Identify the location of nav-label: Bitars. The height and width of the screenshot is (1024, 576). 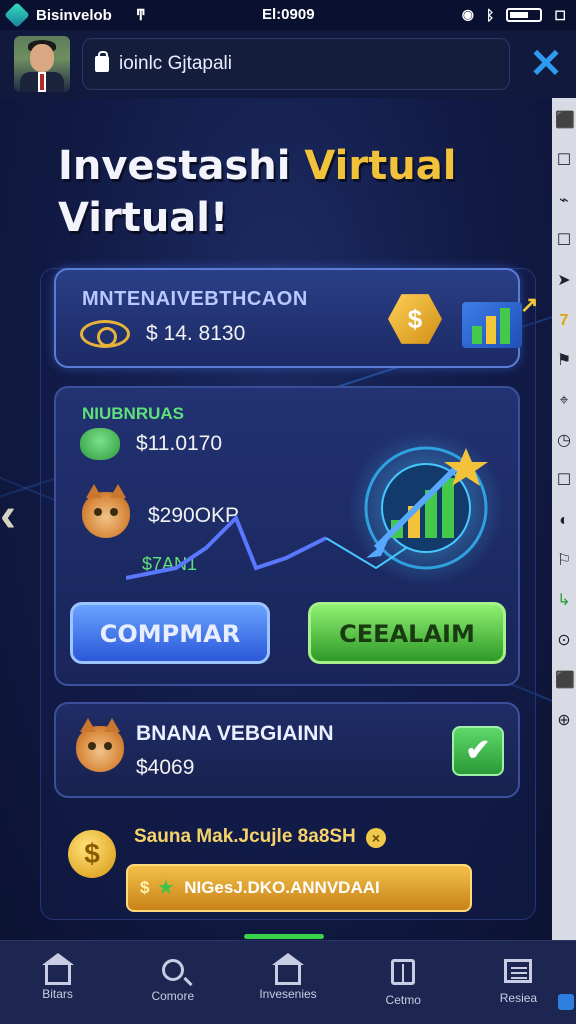
(57, 994).